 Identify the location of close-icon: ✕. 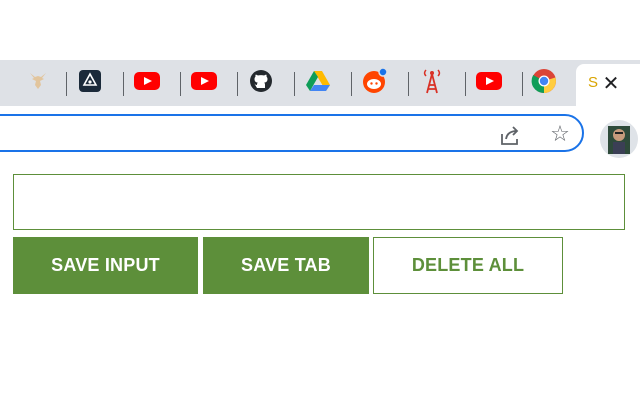
(611, 83).